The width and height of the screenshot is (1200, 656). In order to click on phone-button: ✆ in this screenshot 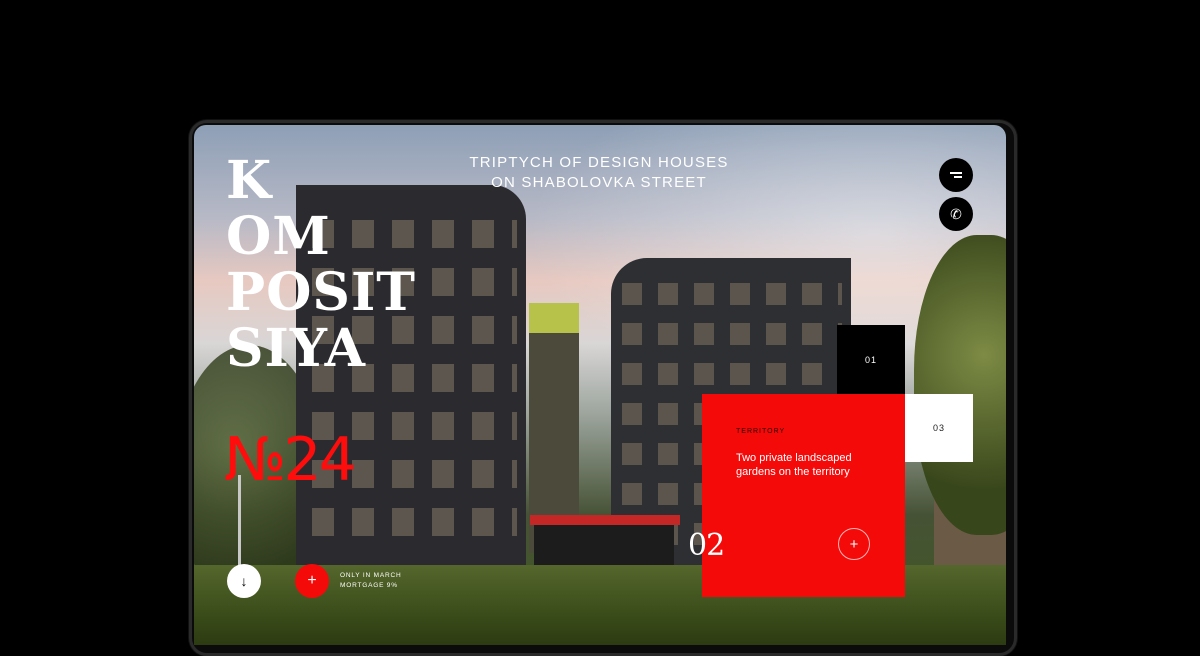, I will do `click(956, 214)`.